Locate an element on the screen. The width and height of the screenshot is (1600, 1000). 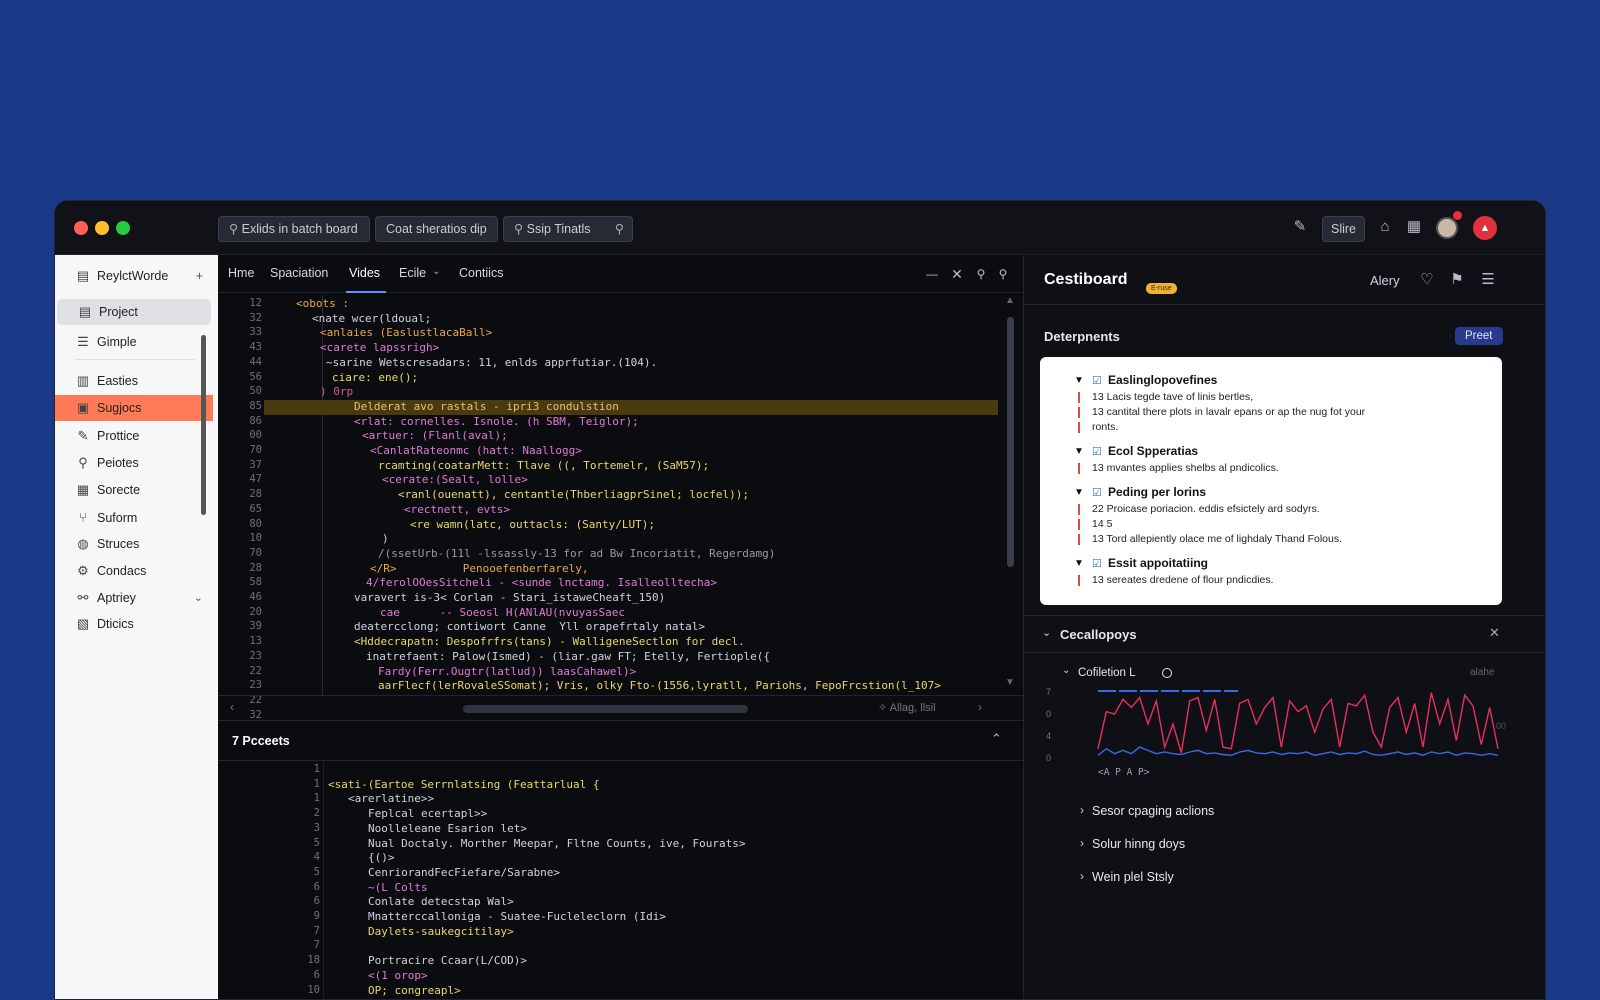
line-number: 9 is located at coordinates (316, 916).